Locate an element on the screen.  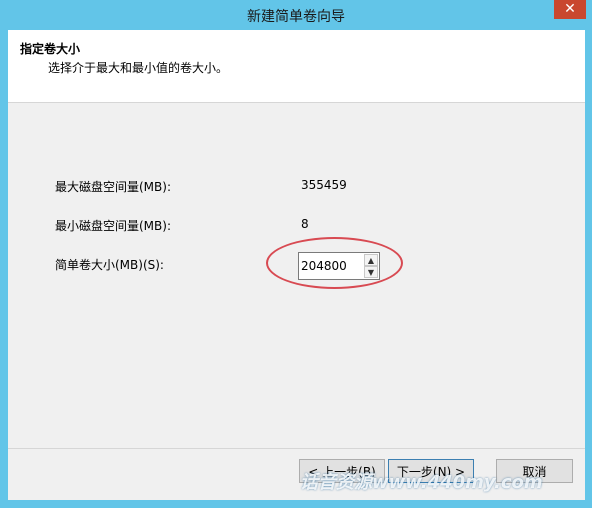
wizard-header: 指定卷大小 选择介于最大和最小值的卷大小。 is located at coordinates (296, 66).